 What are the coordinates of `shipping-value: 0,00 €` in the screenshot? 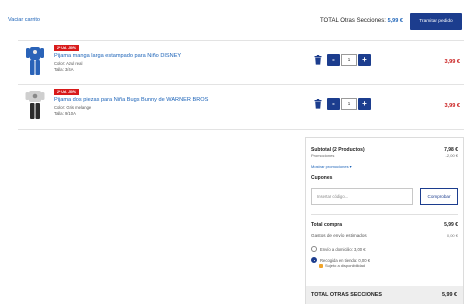 It's located at (452, 235).